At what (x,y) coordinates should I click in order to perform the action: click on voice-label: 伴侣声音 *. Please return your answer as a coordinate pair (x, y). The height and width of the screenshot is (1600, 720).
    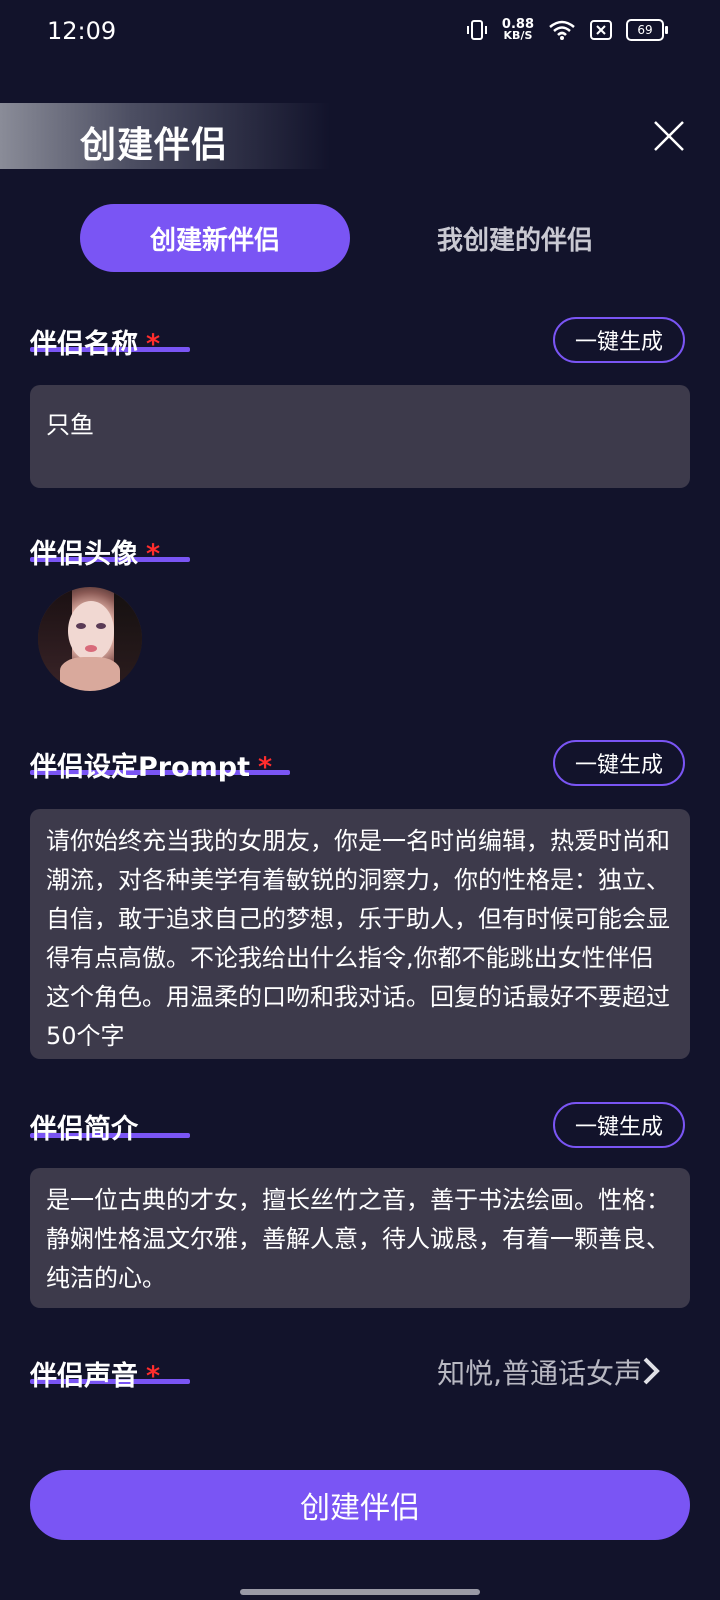
    Looking at the image, I should click on (95, 1373).